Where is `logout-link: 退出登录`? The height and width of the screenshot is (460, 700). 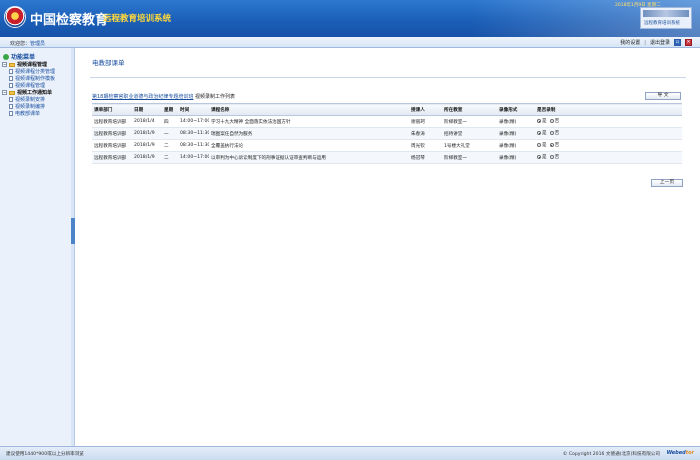
logout-link: 退出登录 is located at coordinates (660, 42).